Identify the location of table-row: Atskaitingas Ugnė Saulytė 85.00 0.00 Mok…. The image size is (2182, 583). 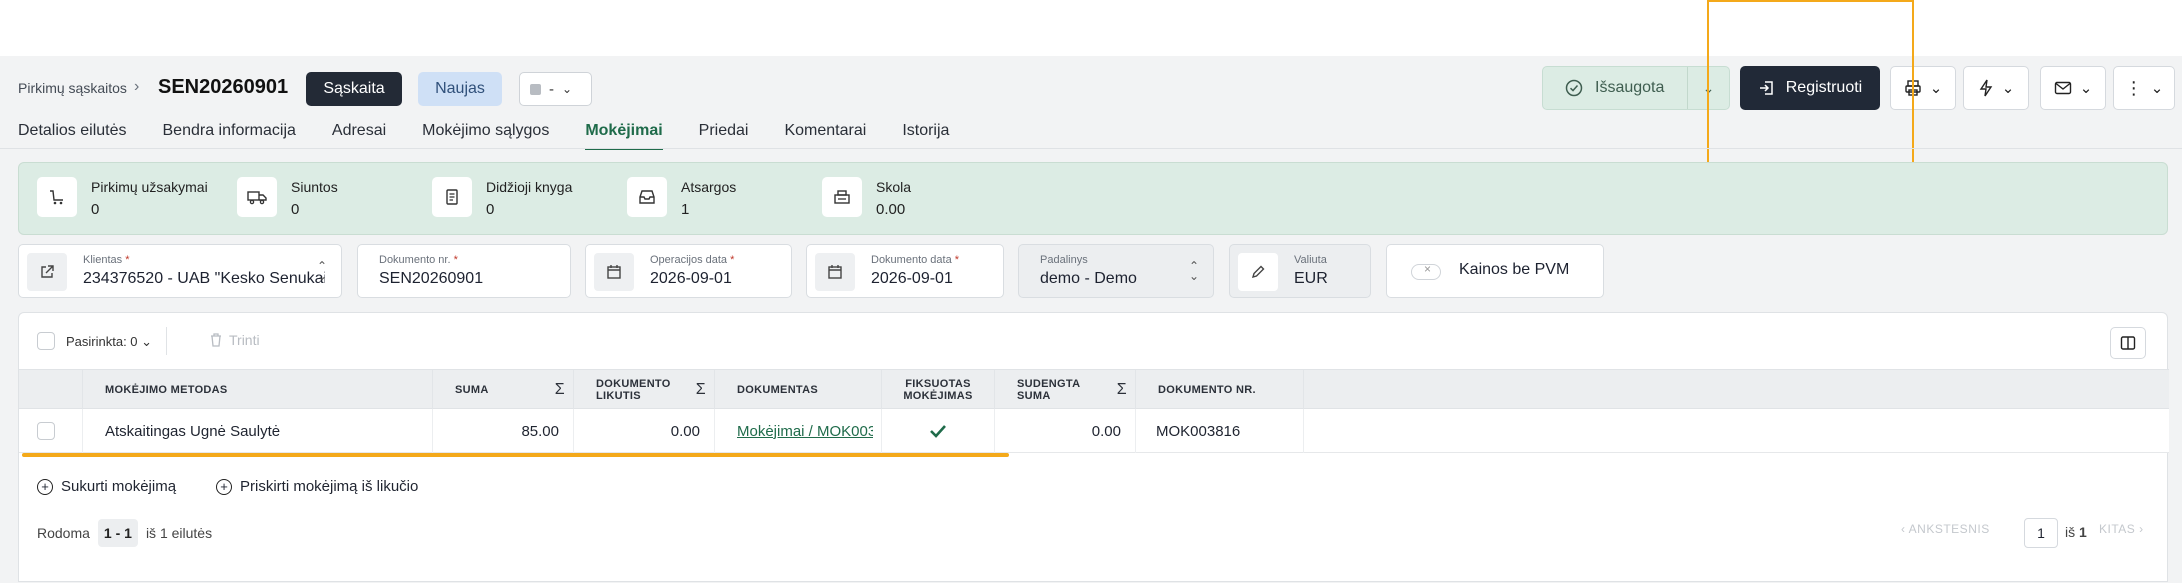
(1094, 431).